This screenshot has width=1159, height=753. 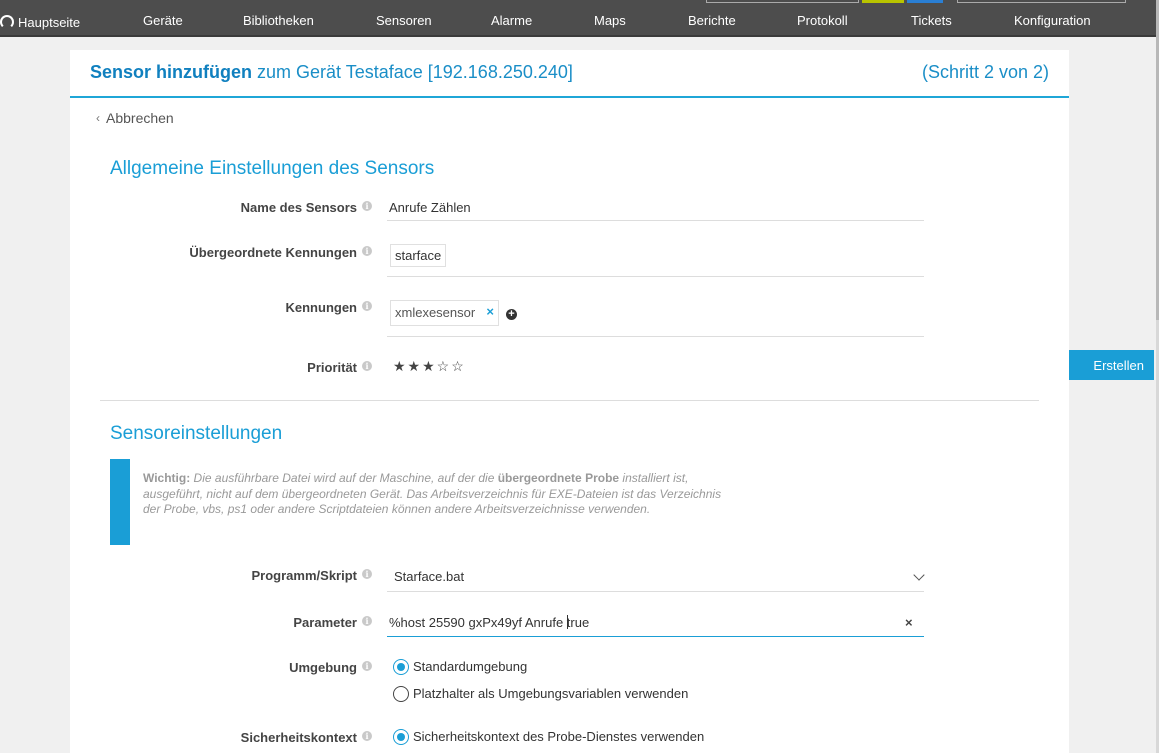 I want to click on sensor-name-label: Name des Sensors, so click(x=298, y=207).